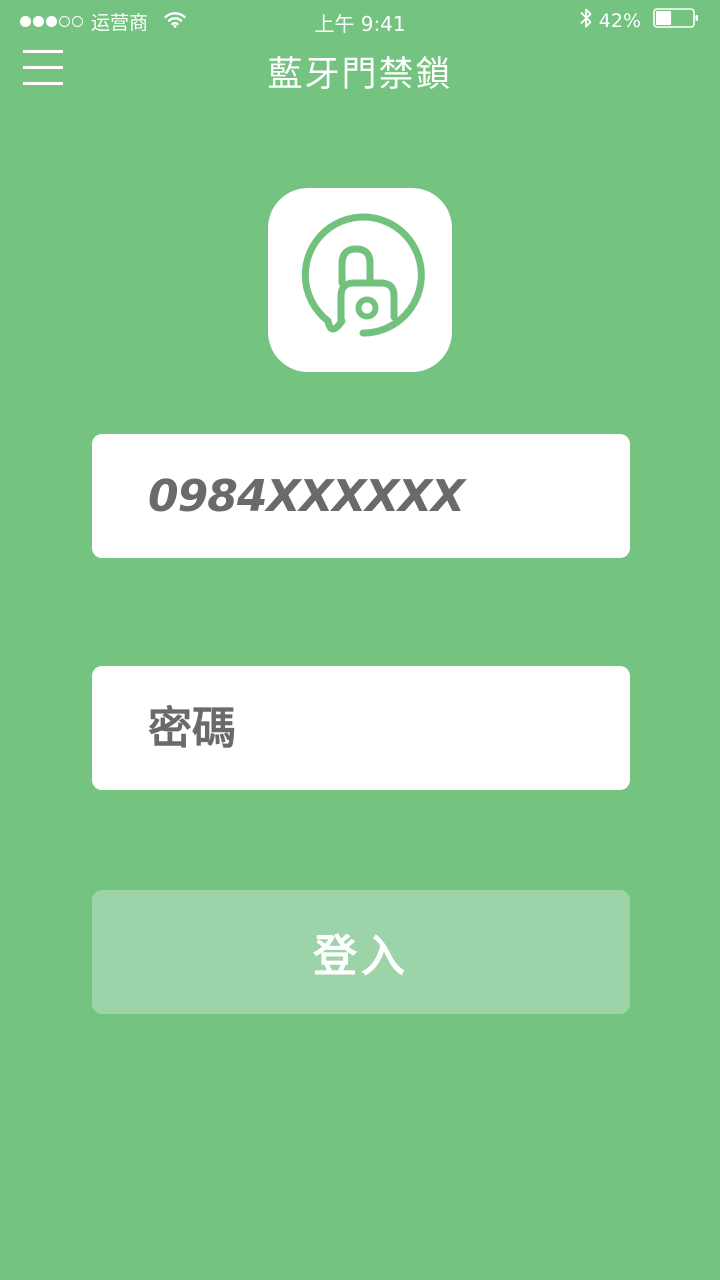 The height and width of the screenshot is (1280, 720). What do you see at coordinates (586, 20) in the screenshot?
I see `bluetooth-icon` at bounding box center [586, 20].